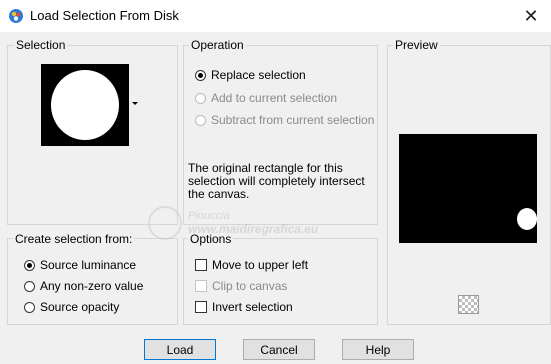  Describe the element at coordinates (468, 304) in the screenshot. I see `checkerboard-icon` at that location.